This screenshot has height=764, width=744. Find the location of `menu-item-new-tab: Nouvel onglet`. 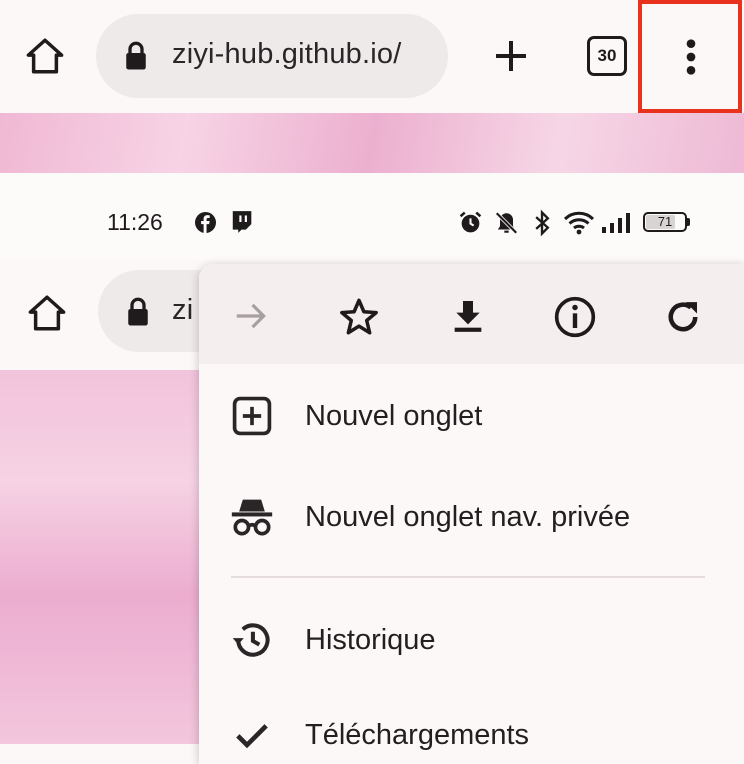

menu-item-new-tab: Nouvel onglet is located at coordinates (471, 416).